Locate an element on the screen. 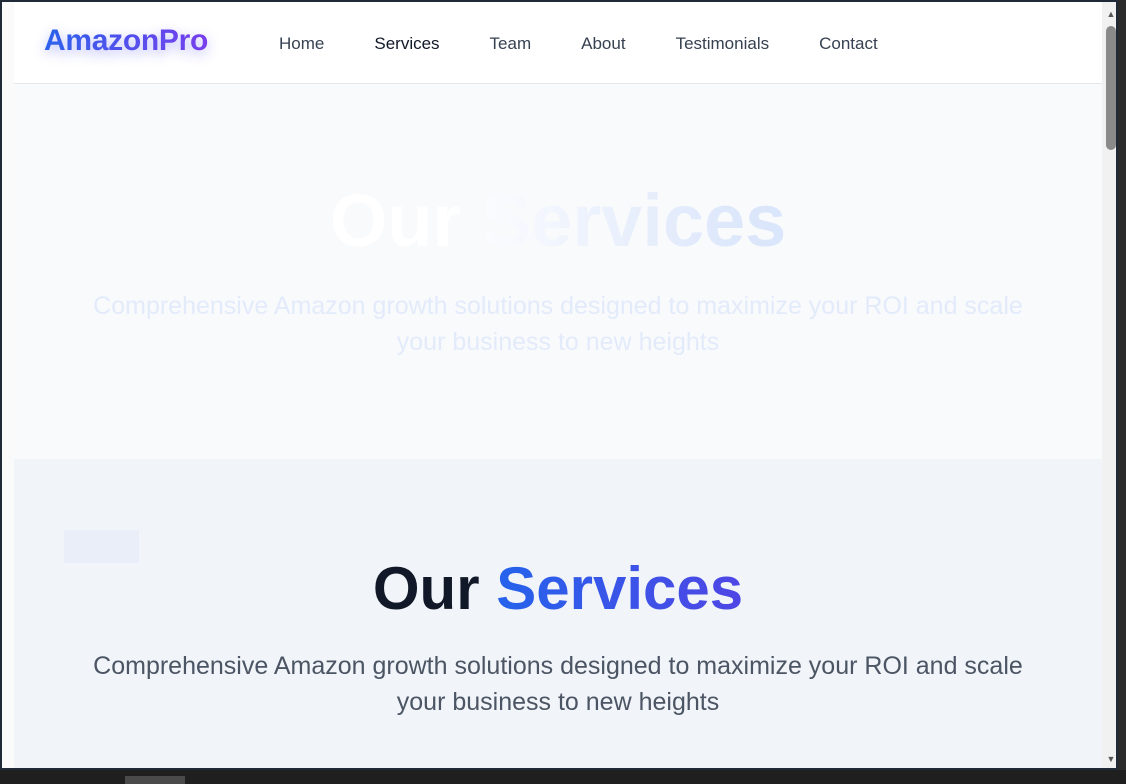 This screenshot has height=784, width=1126. window-left-edge is located at coordinates (8, 385).